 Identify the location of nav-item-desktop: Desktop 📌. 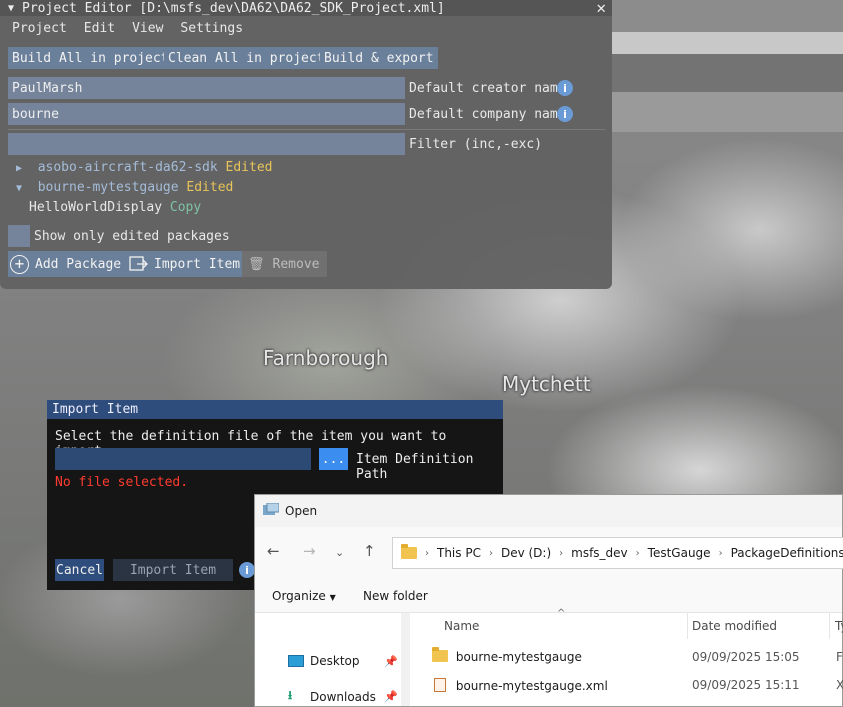
(343, 661).